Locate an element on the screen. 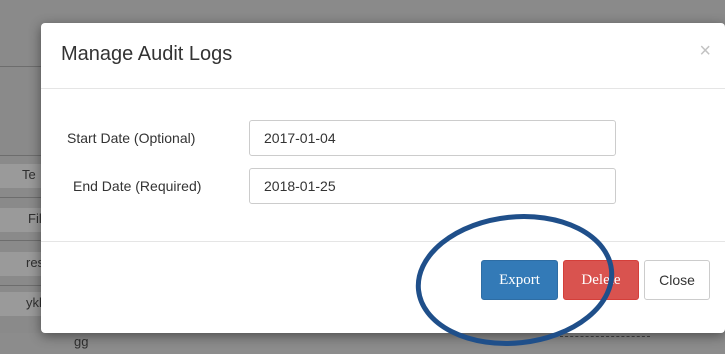 This screenshot has height=354, width=725. start-date-input is located at coordinates (432, 138).